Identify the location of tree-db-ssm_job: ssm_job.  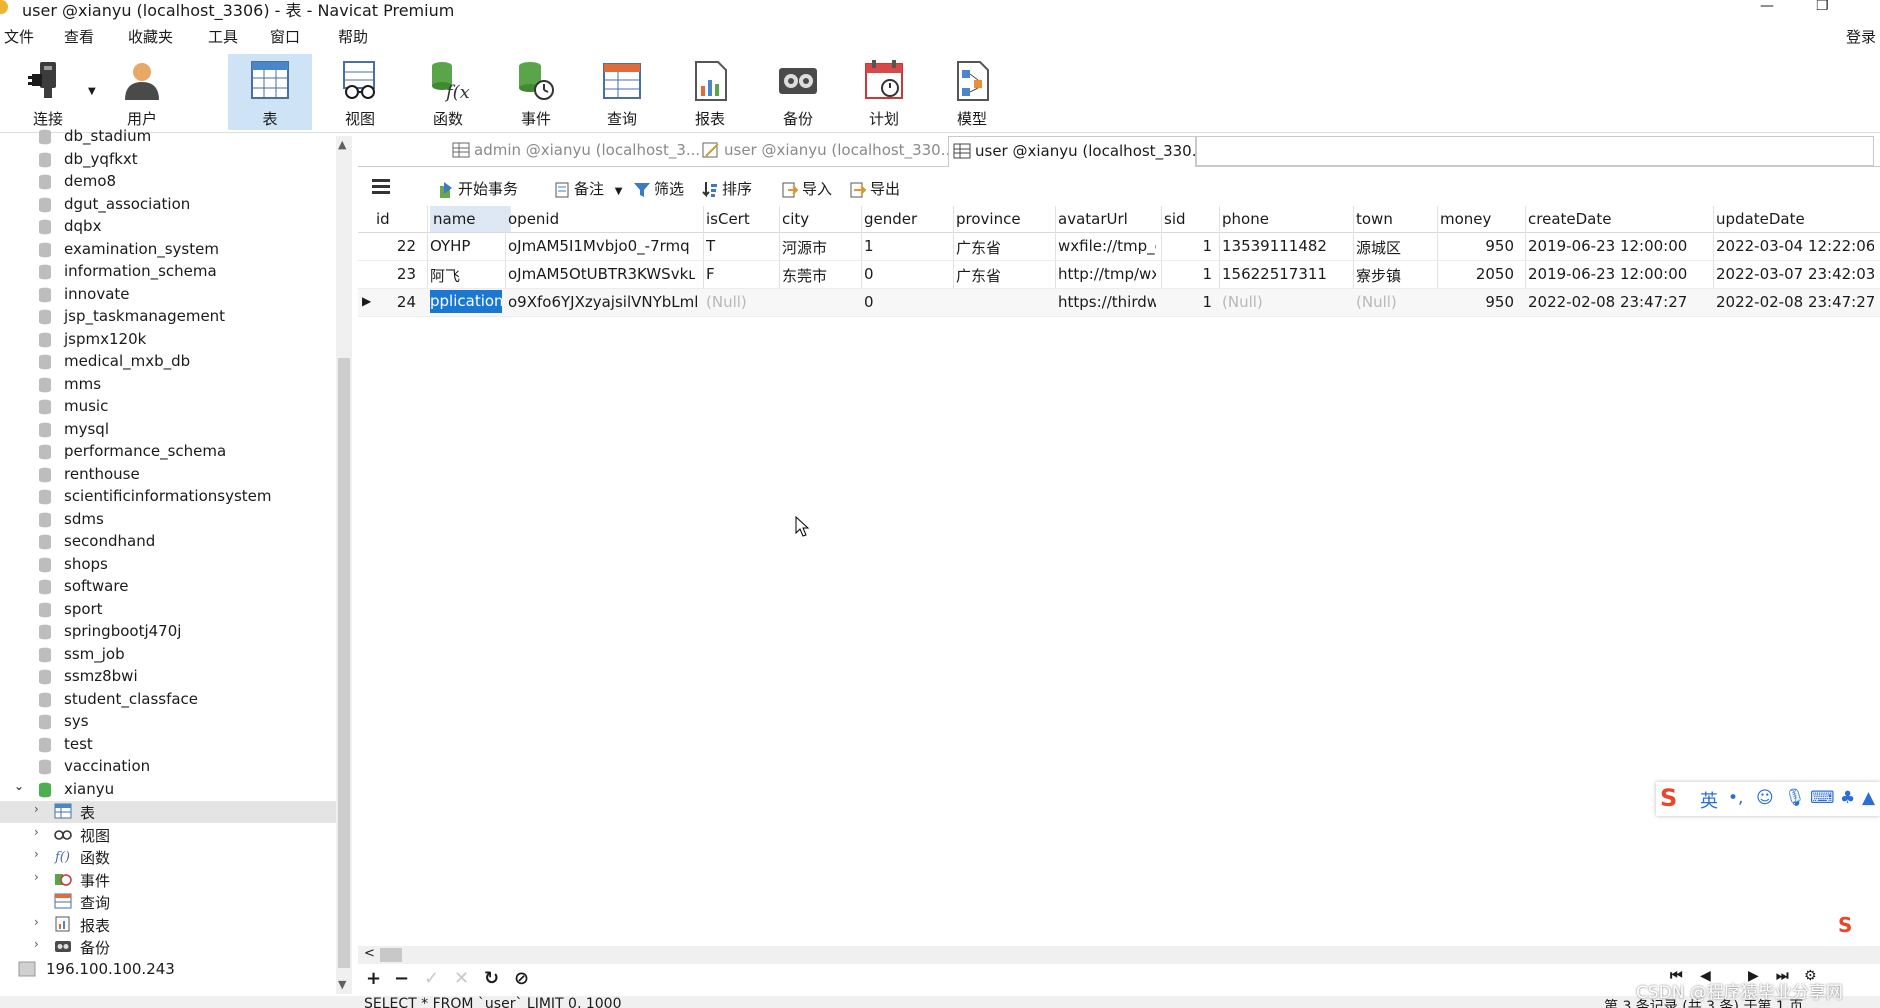
(168, 655).